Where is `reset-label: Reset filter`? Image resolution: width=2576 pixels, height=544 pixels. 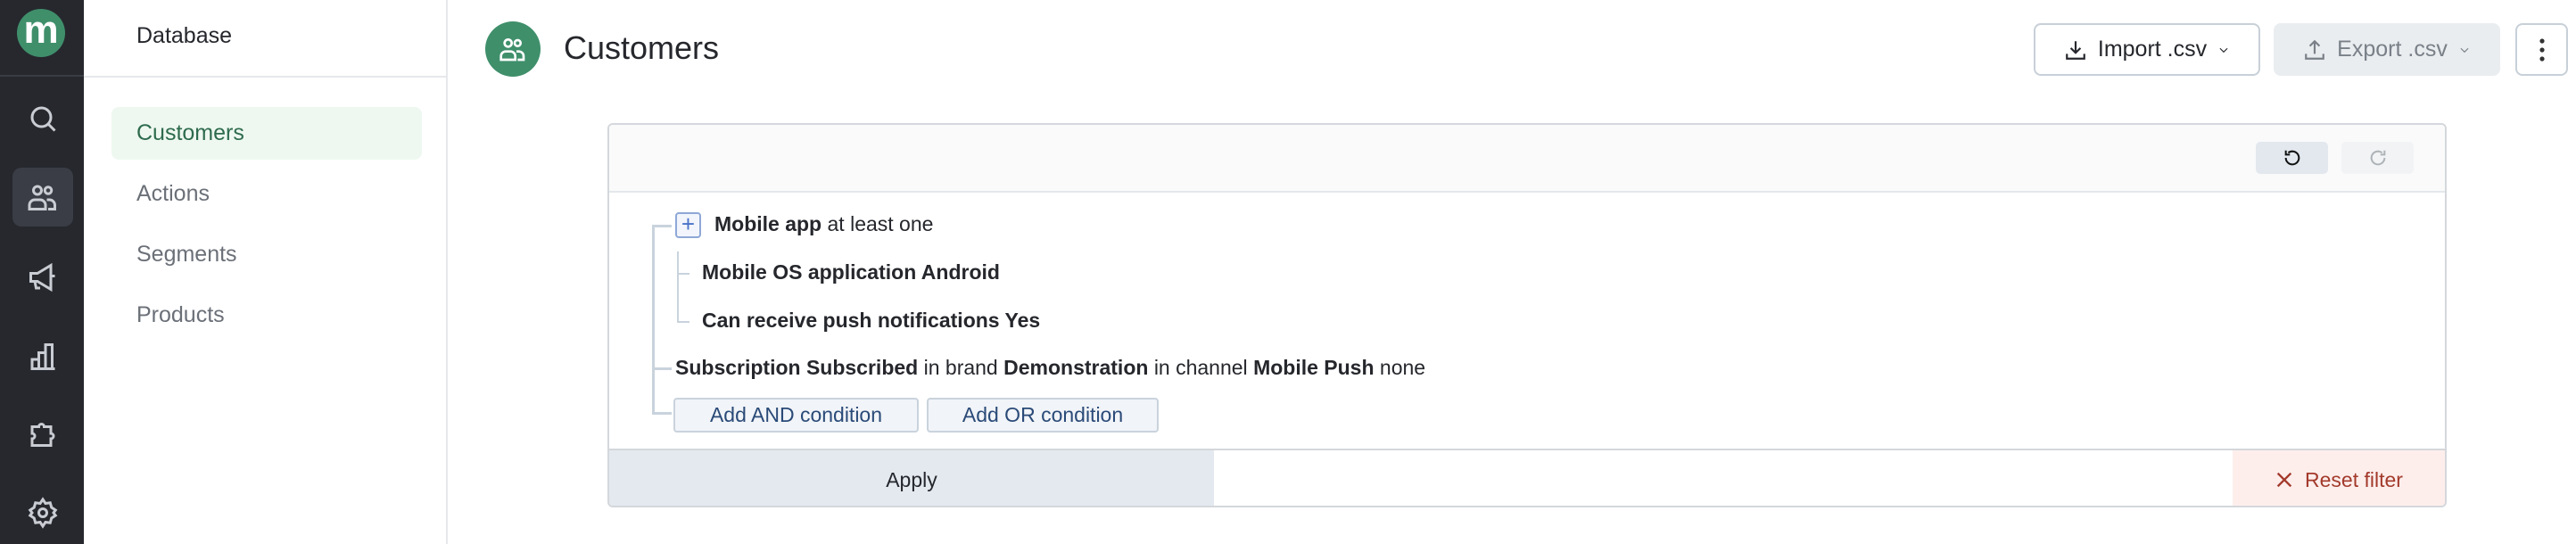
reset-label: Reset filter is located at coordinates (2354, 479).